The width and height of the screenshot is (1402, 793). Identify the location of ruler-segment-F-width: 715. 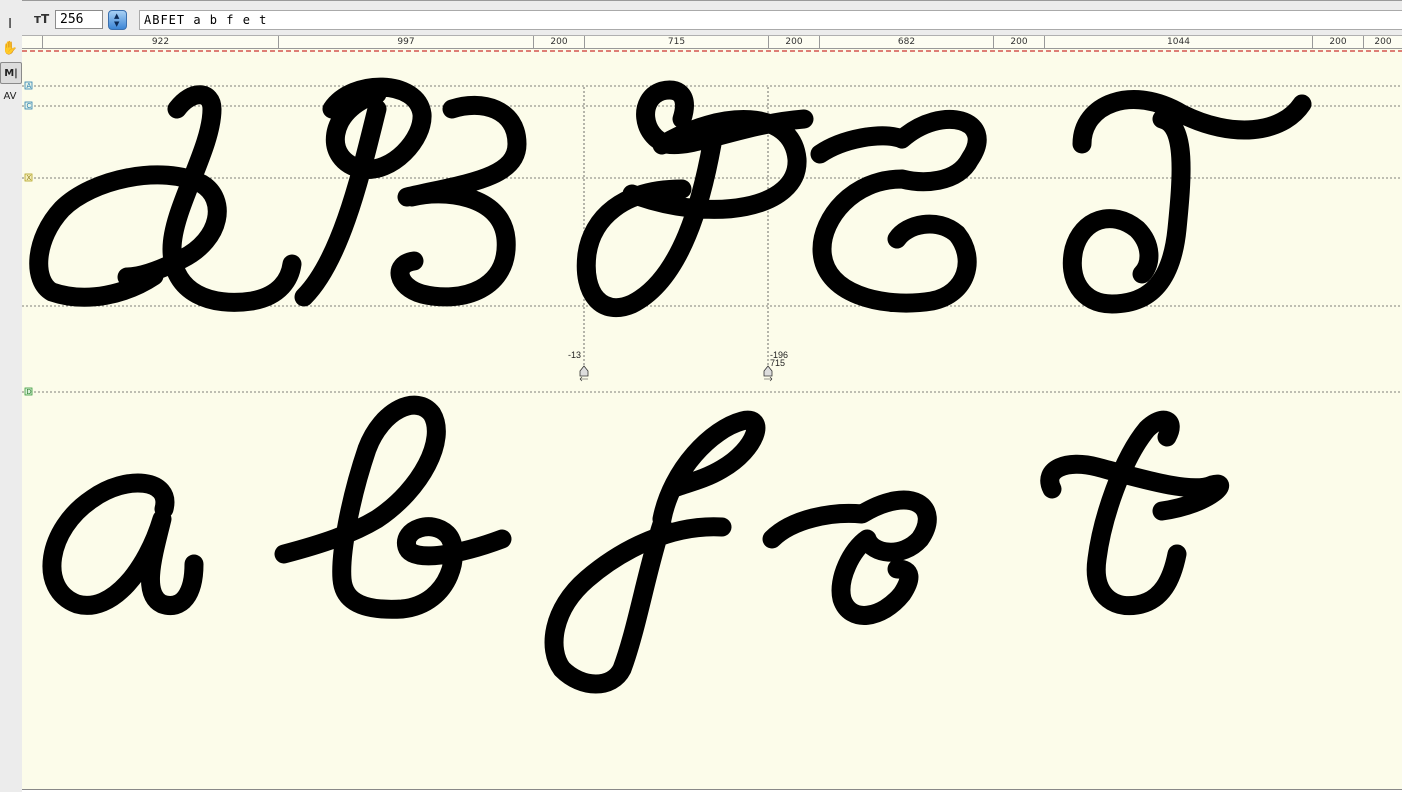
(676, 42).